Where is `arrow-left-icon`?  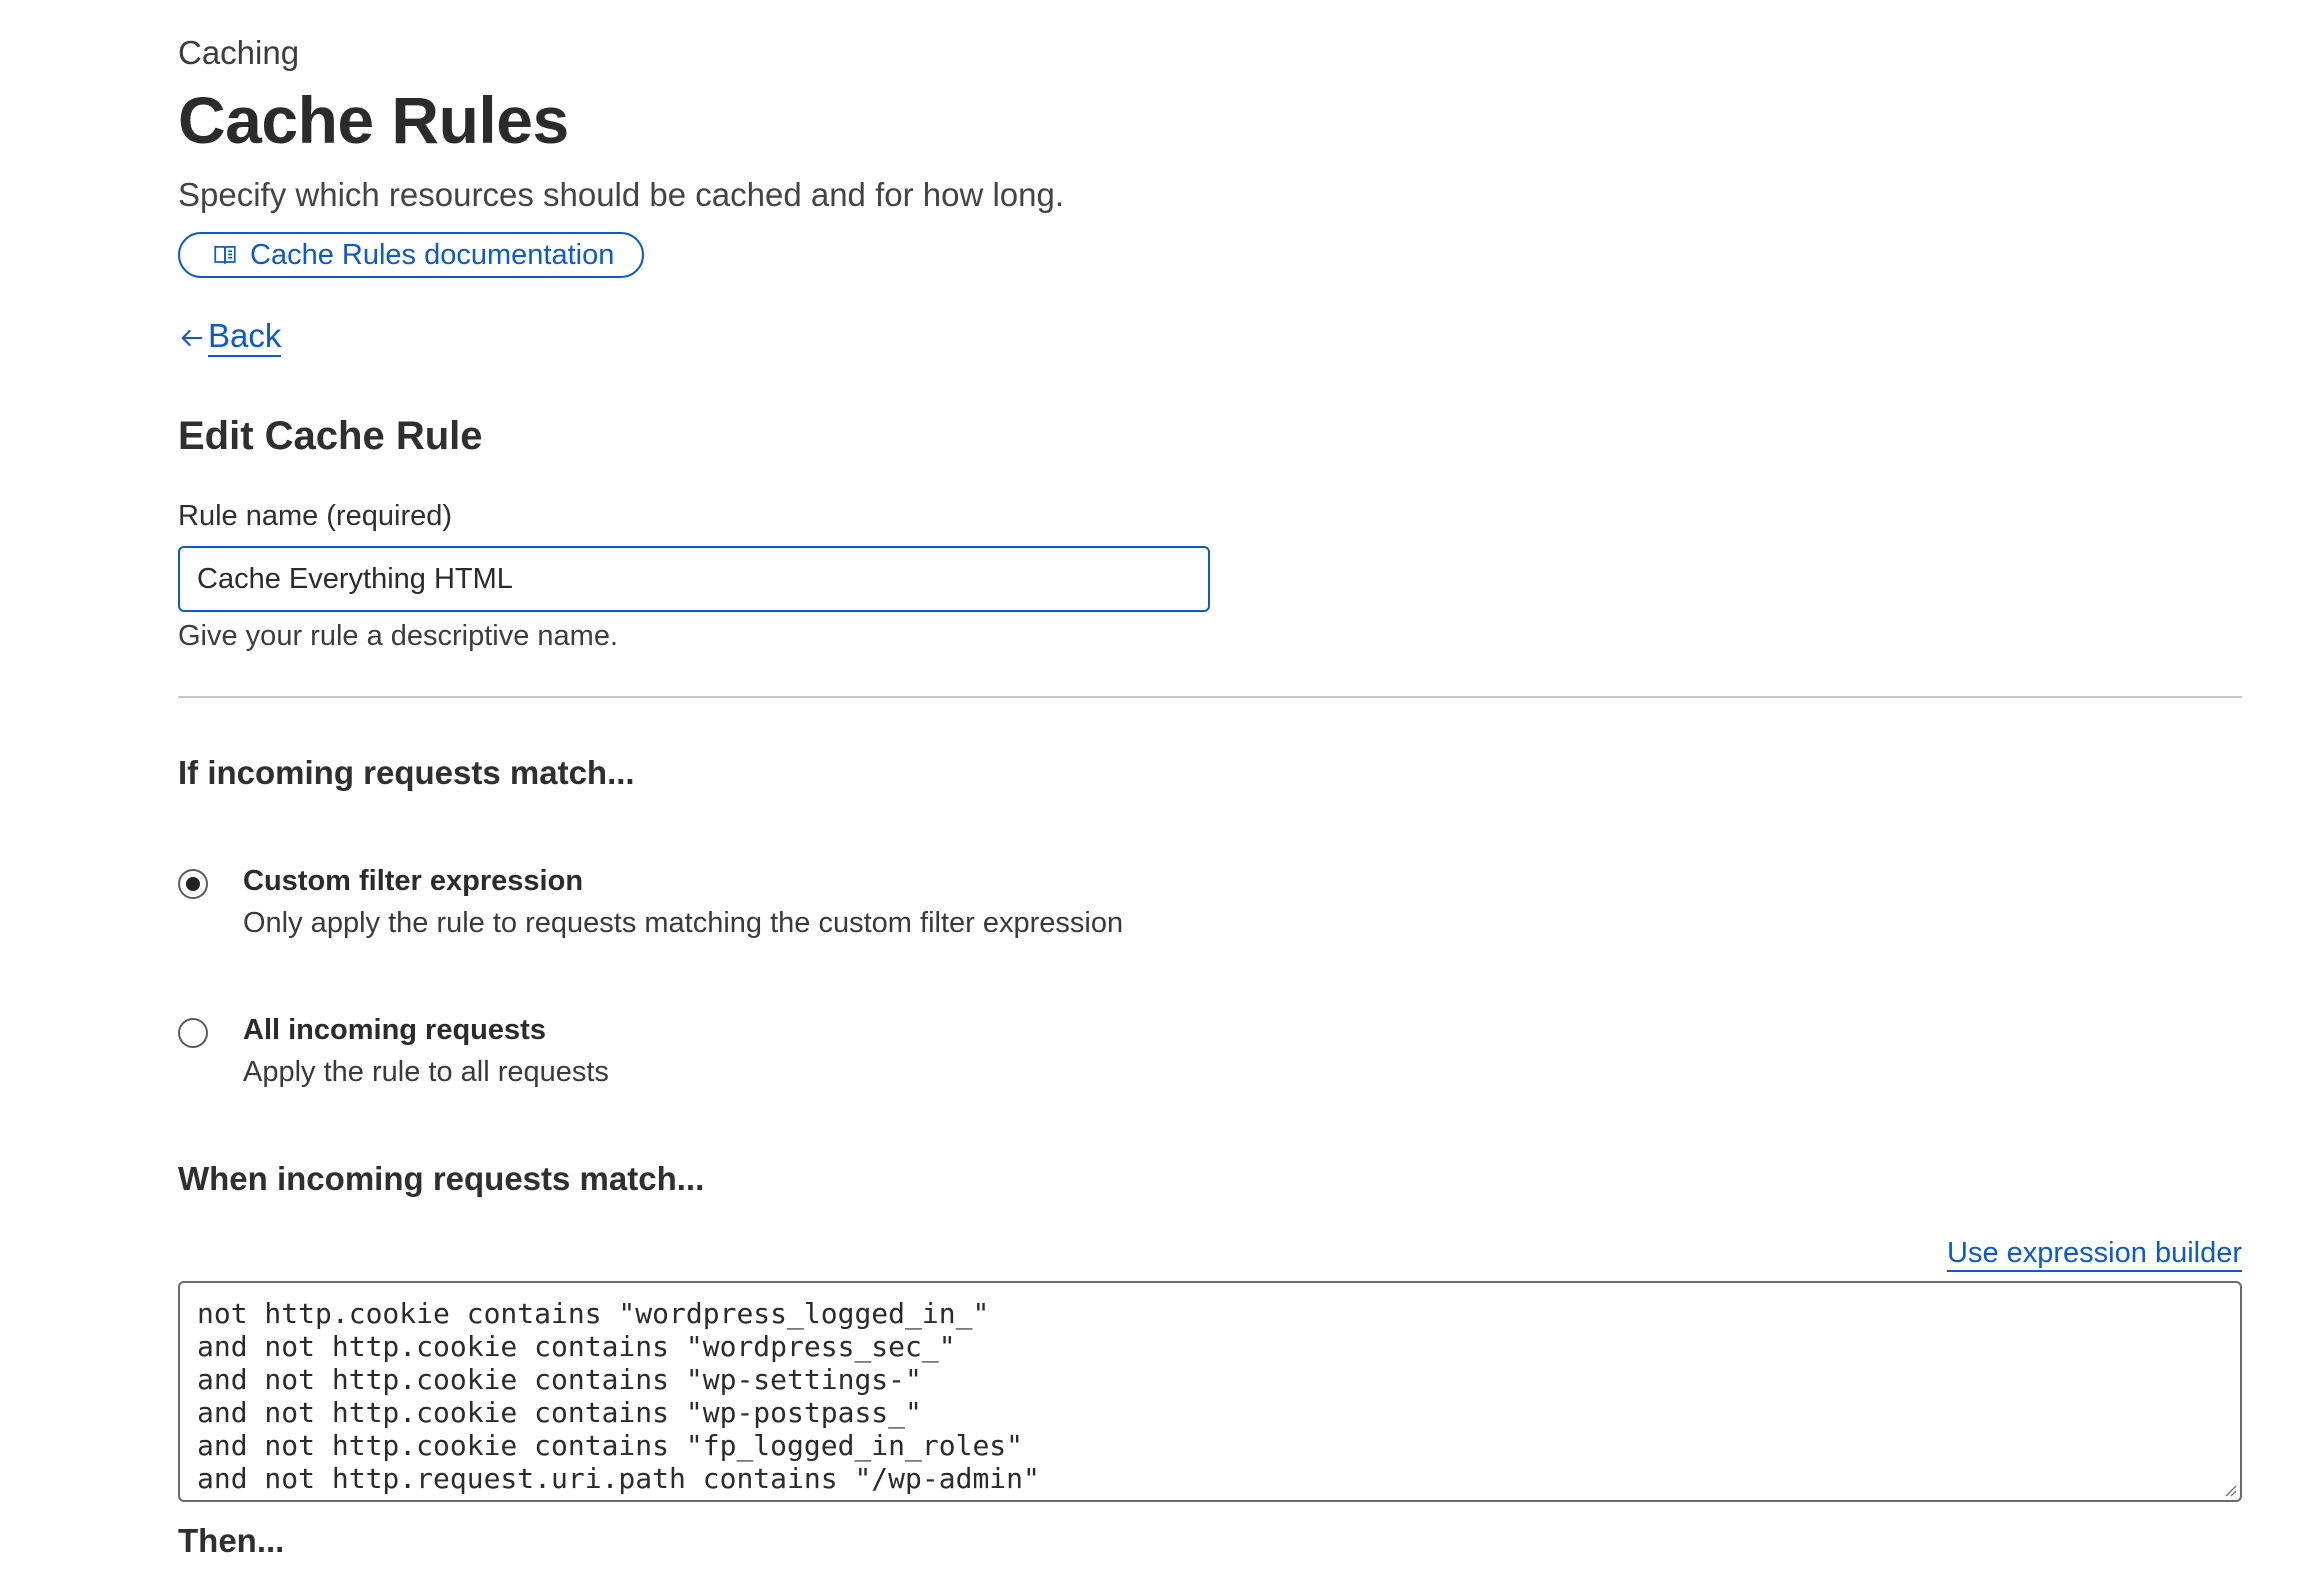 arrow-left-icon is located at coordinates (192, 337).